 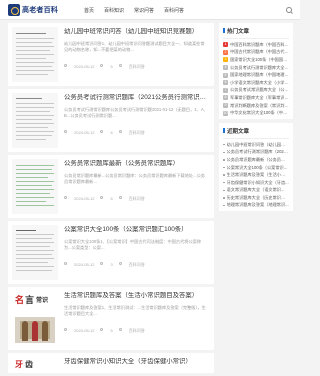 I want to click on nav-item-home: 首页, so click(x=89, y=10).